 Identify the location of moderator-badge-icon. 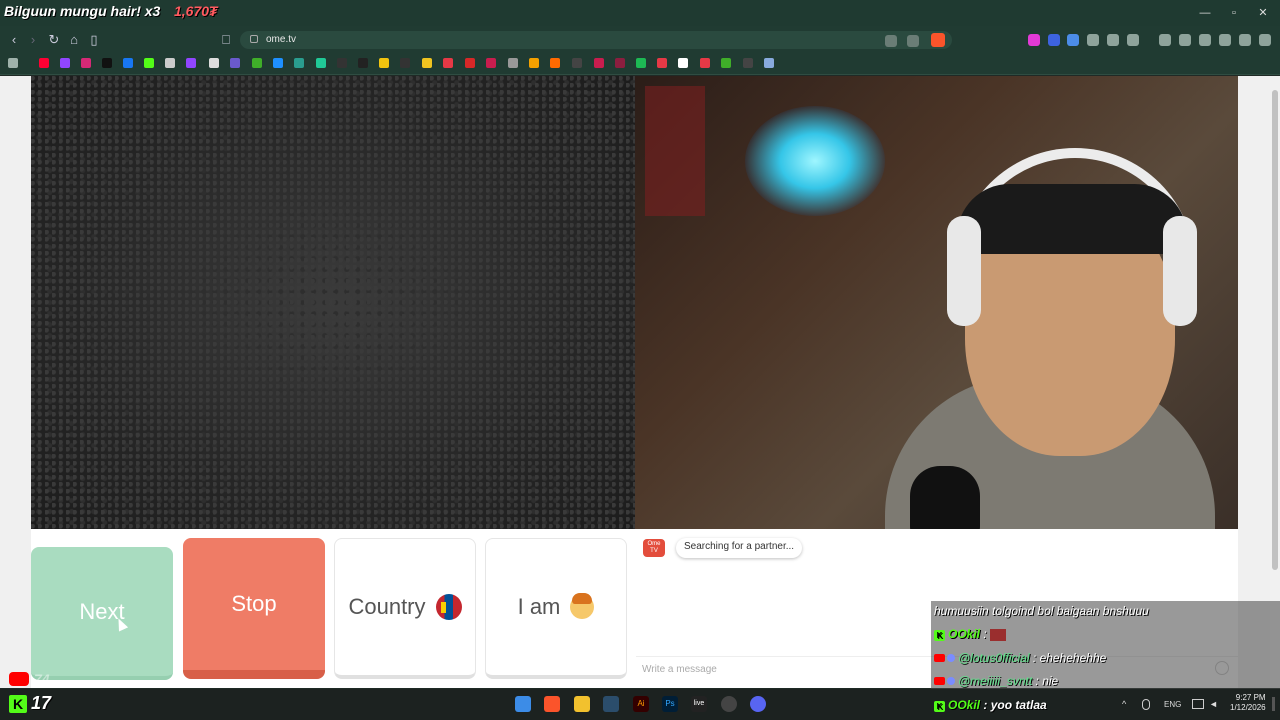
(951, 681).